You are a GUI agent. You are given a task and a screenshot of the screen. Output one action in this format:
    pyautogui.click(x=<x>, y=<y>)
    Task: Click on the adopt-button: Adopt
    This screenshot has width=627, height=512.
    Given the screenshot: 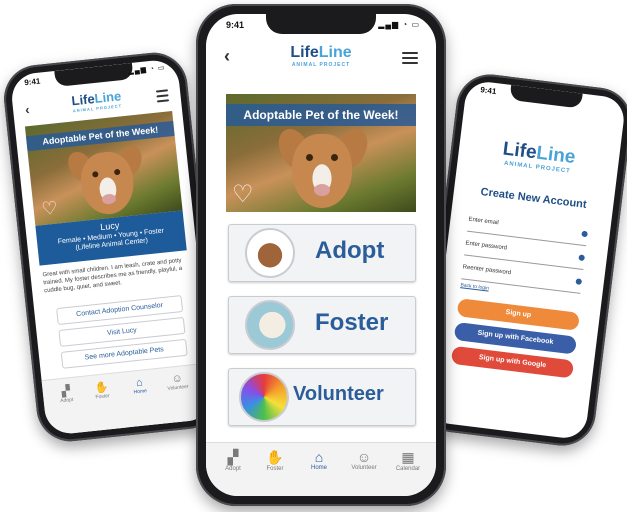 What is the action you would take?
    pyautogui.click(x=322, y=253)
    